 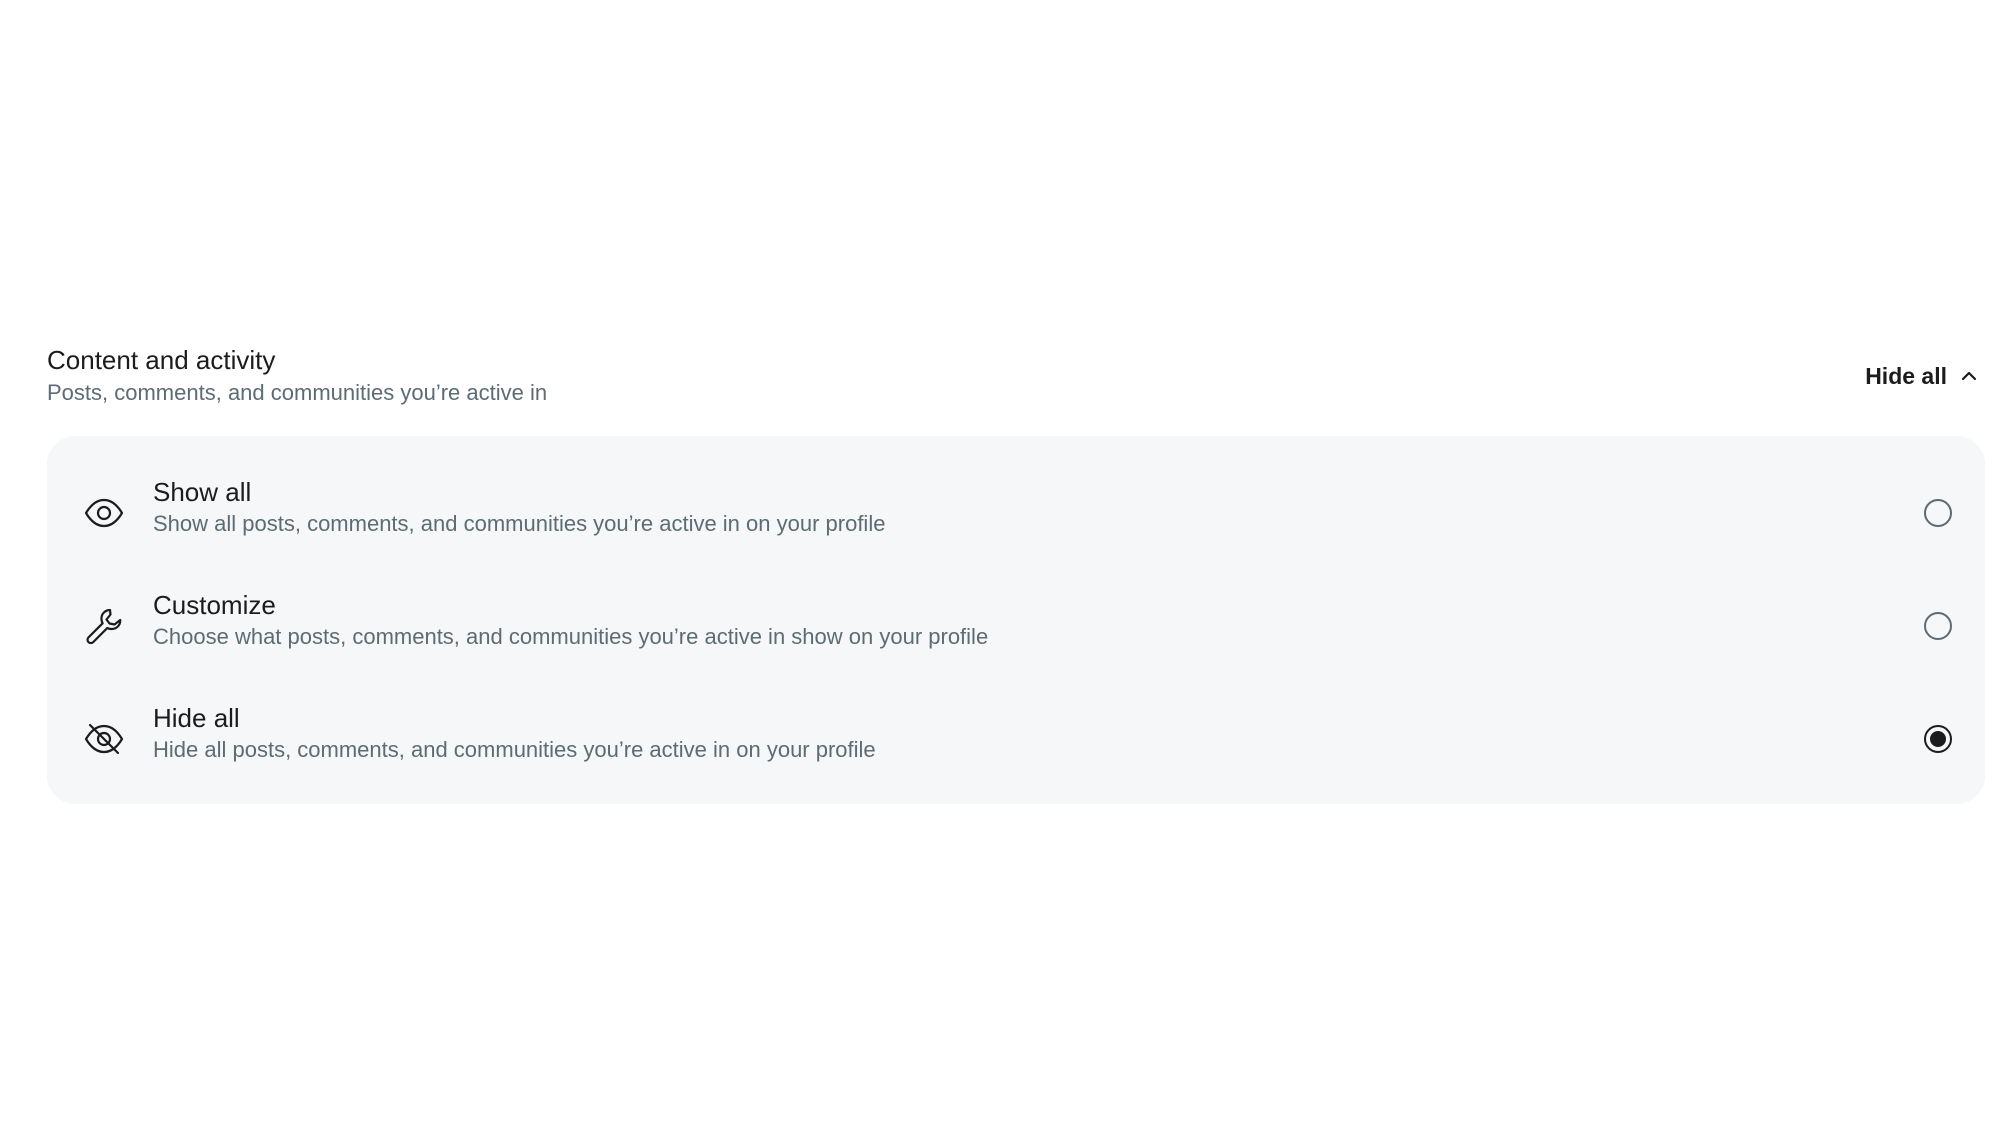 I want to click on customize-radio, so click(x=1938, y=625).